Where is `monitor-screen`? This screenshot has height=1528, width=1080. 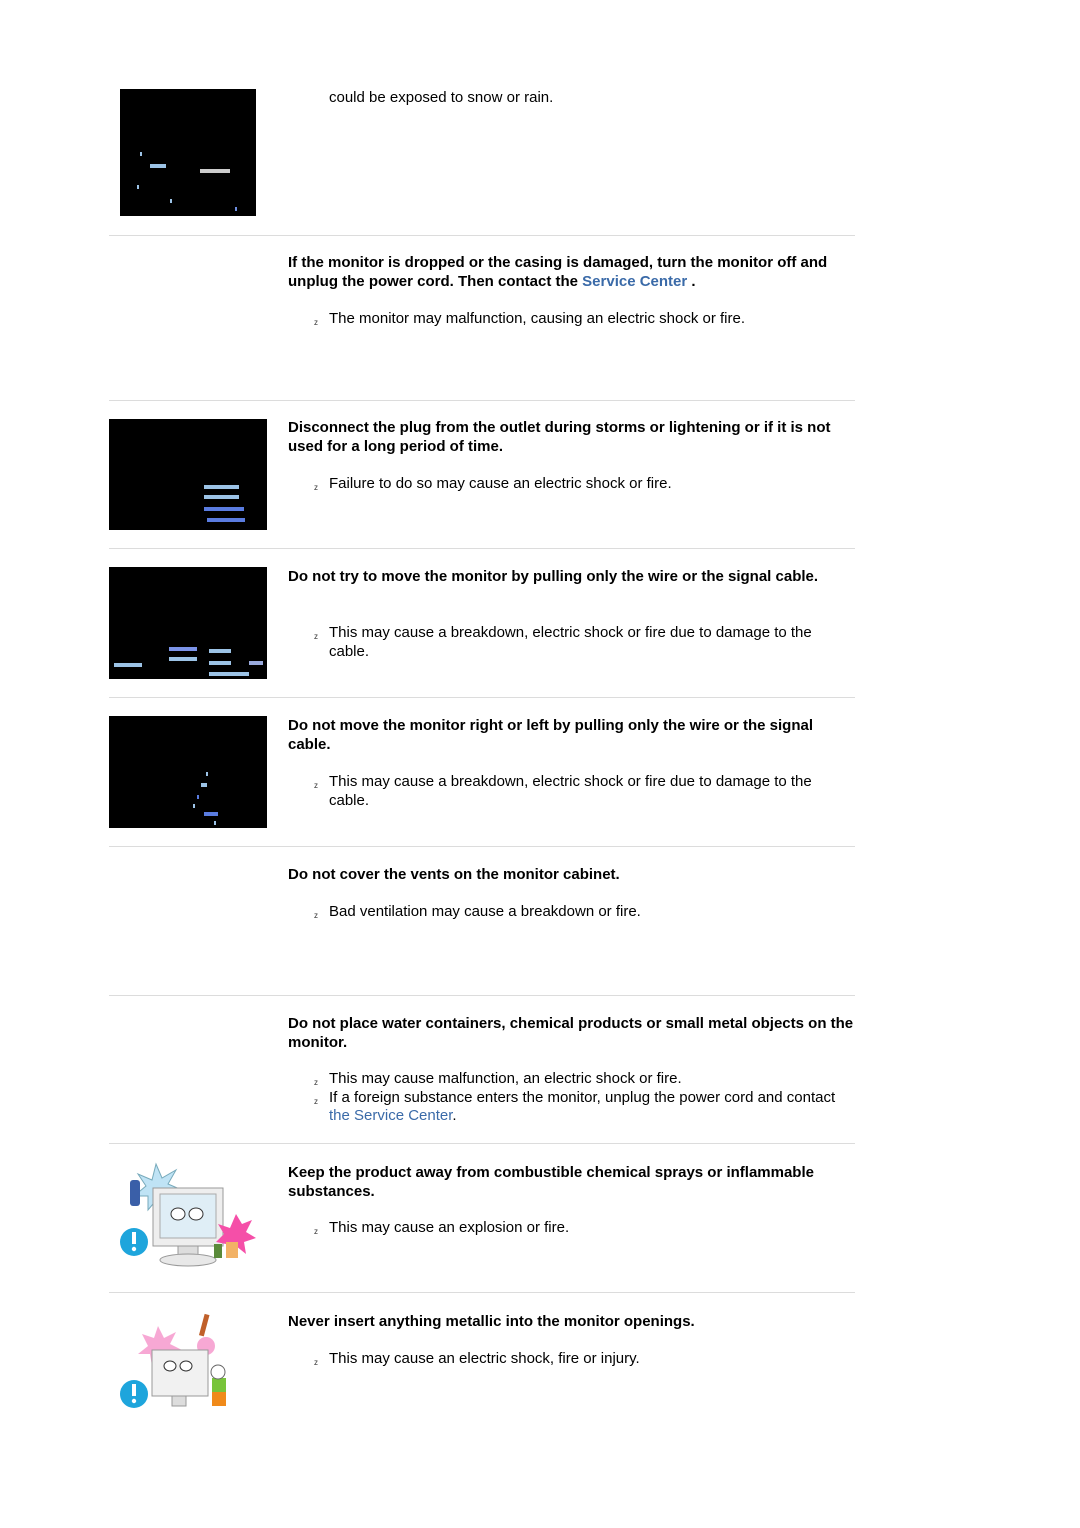 monitor-screen is located at coordinates (188, 1216).